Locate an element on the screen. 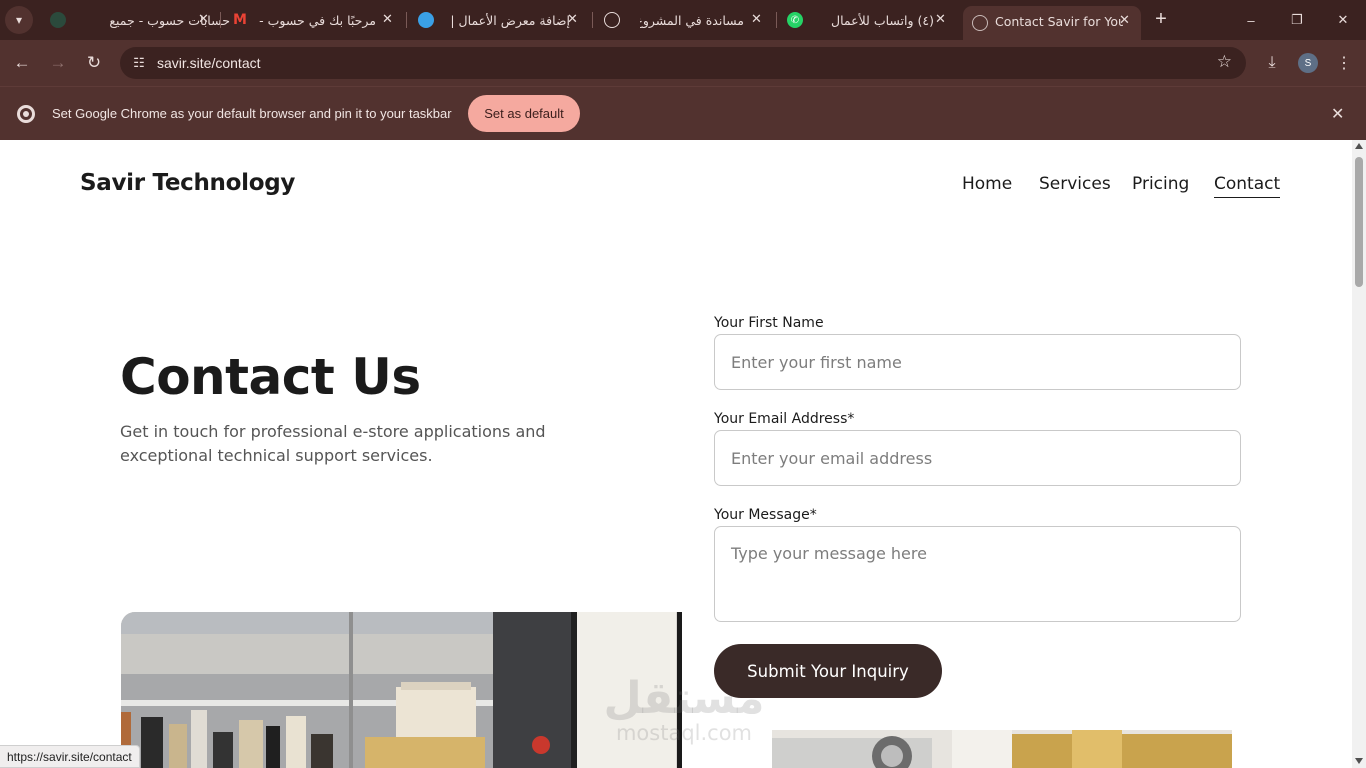 This screenshot has height=768, width=1366. tab-search-chevron-icon: ▾ is located at coordinates (19, 20).